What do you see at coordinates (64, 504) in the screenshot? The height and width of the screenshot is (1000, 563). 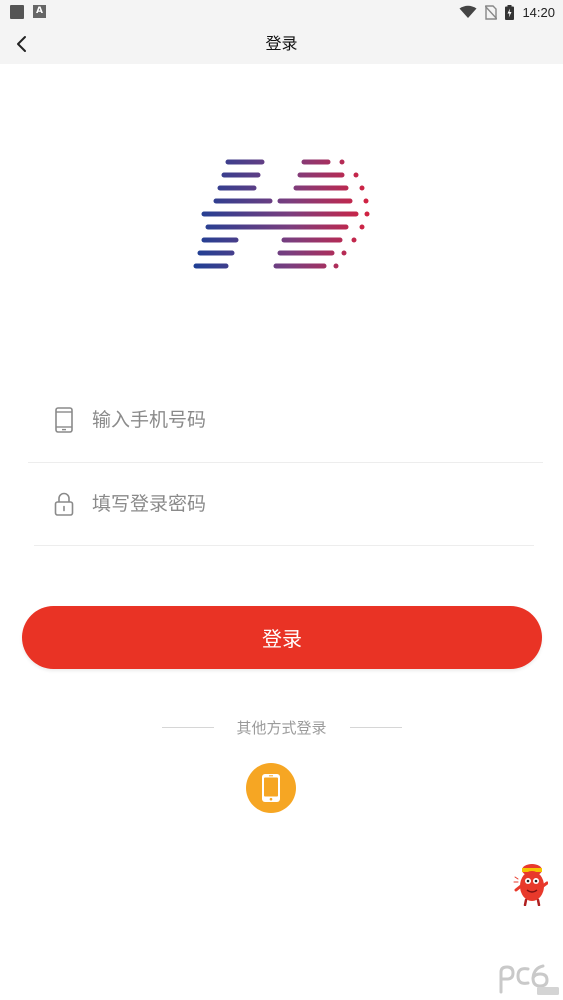 I see `lock-icon` at bounding box center [64, 504].